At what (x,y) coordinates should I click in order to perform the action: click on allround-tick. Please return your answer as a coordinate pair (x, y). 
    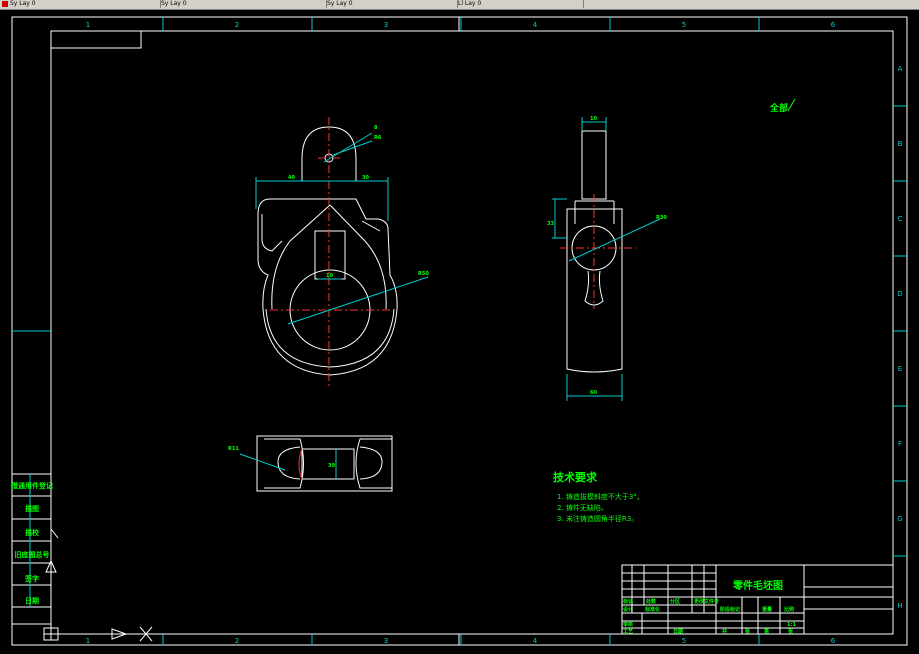
    Looking at the image, I should click on (791, 105).